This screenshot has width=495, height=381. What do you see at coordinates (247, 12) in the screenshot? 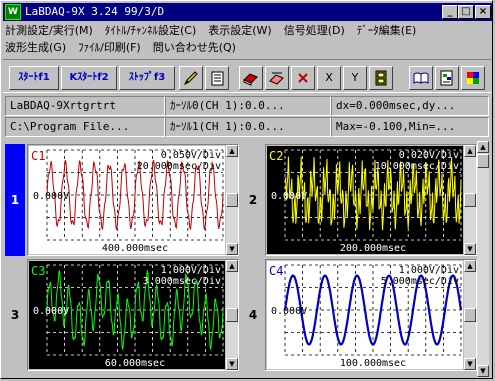
I see `title-bar: W LaBDAQ-9X 3.24 99/3/D _ □ ×` at bounding box center [247, 12].